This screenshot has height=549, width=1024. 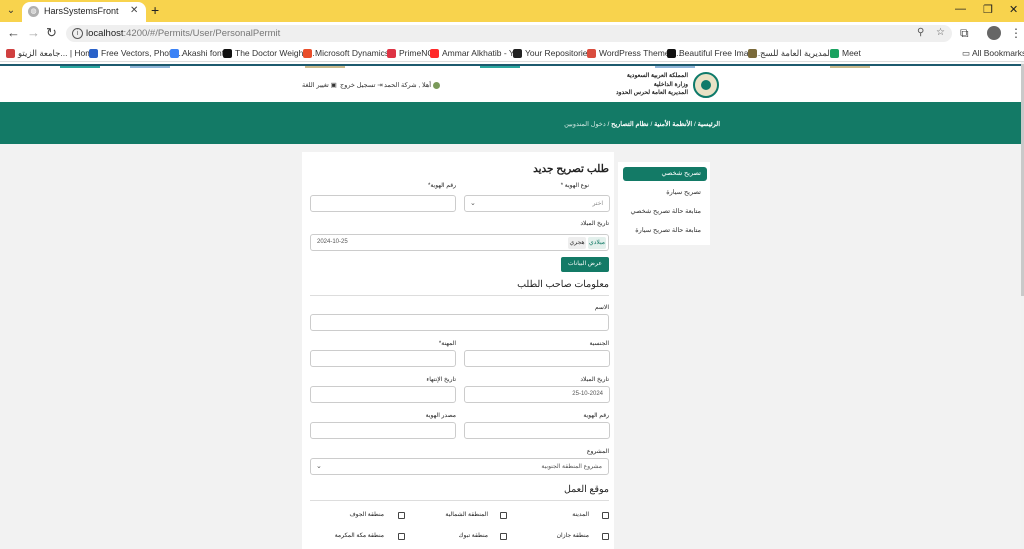 I want to click on close-window-icon: ✕, so click(x=1013, y=9).